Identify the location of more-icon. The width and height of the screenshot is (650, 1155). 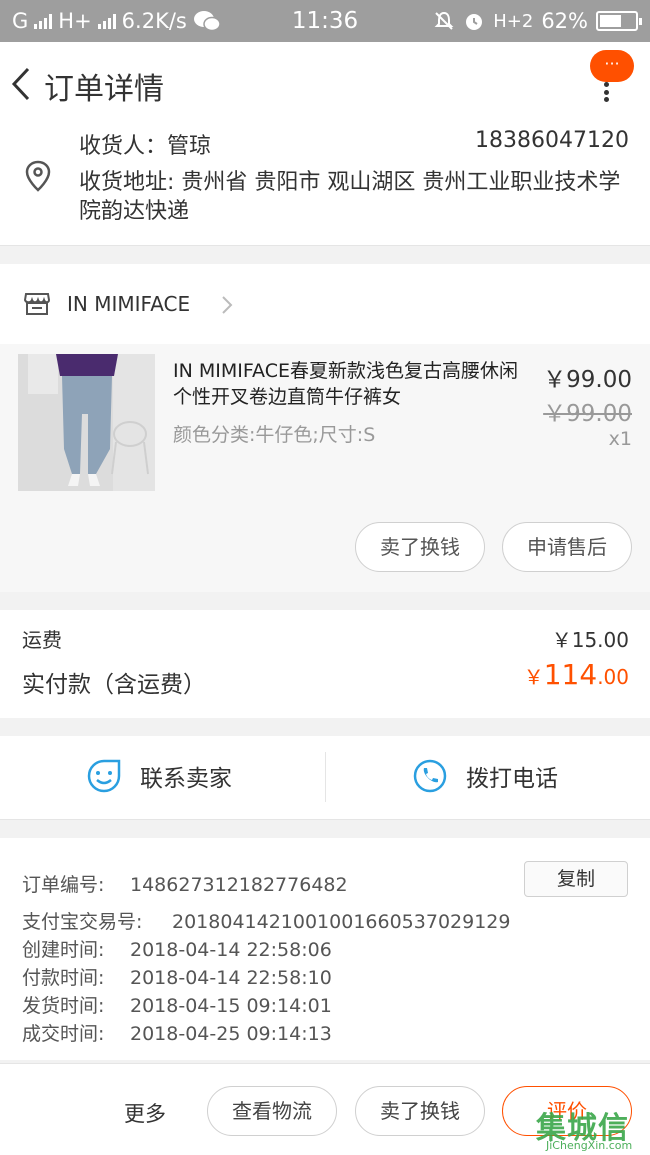
(606, 92).